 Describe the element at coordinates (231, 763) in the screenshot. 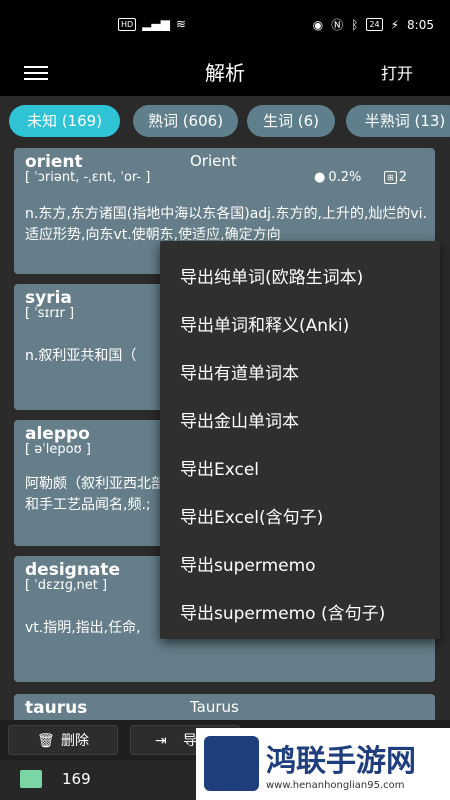

I see `watermark-logo-icon` at that location.